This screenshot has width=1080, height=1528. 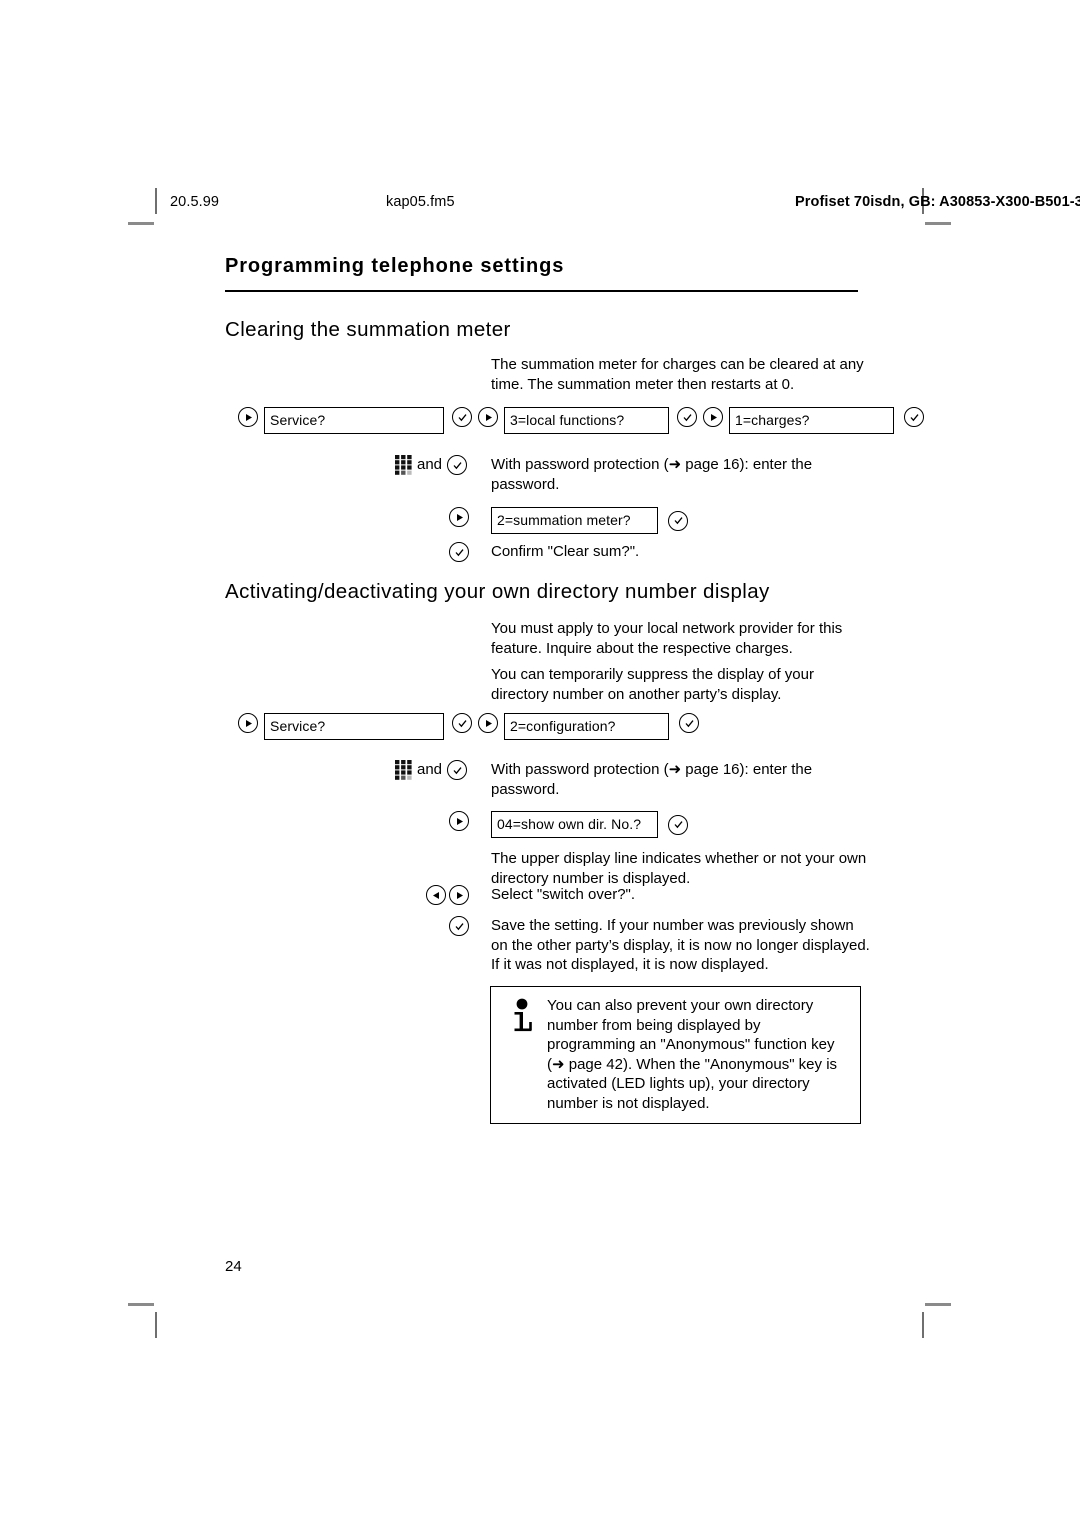 What do you see at coordinates (436, 895) in the screenshot?
I see `left-arrow-key-icon` at bounding box center [436, 895].